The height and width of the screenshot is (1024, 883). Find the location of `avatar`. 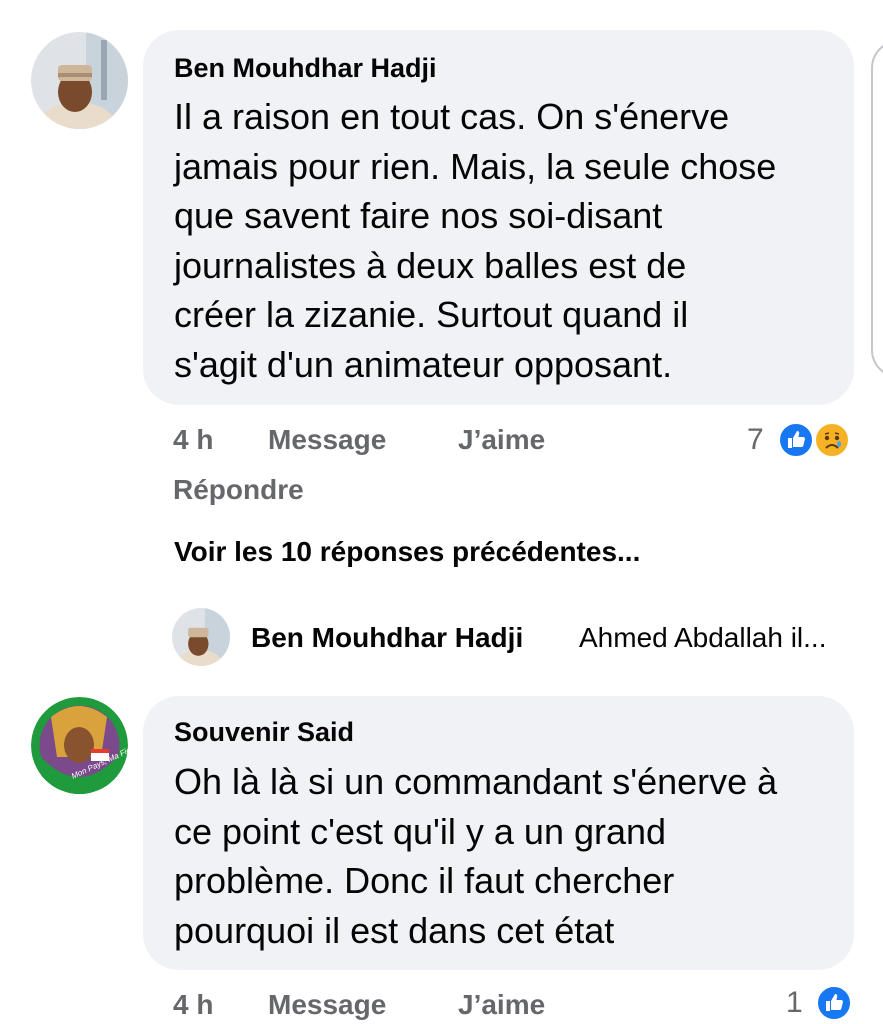

avatar is located at coordinates (79, 80).